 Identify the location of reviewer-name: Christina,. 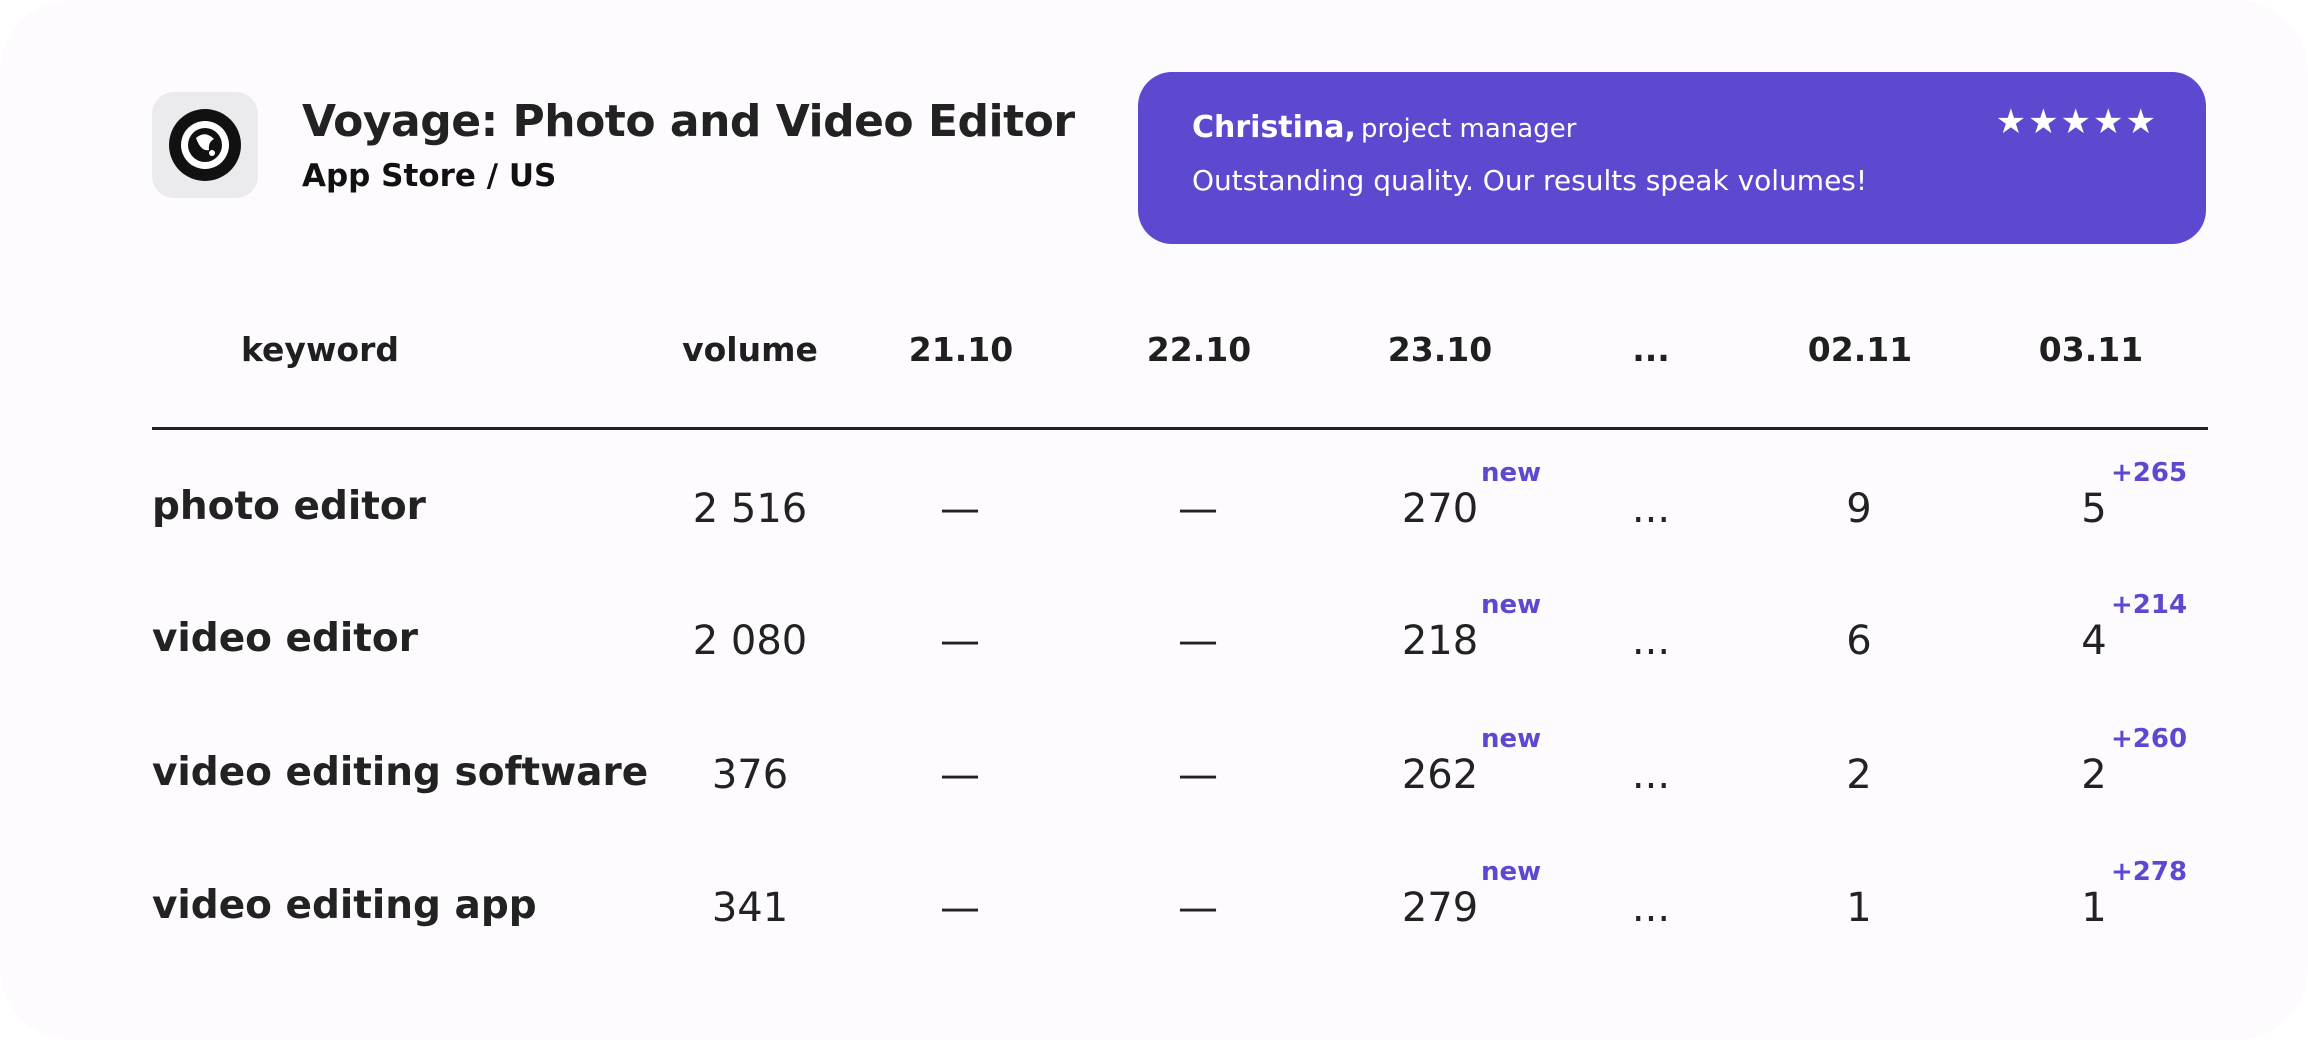
(1274, 127).